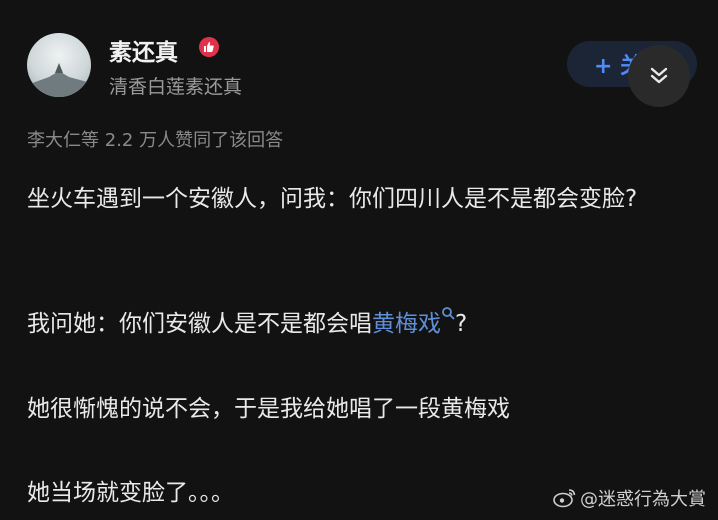  What do you see at coordinates (155, 139) in the screenshot?
I see `likes-summary: 李大仁等 2.2 万人赞同了该回答` at bounding box center [155, 139].